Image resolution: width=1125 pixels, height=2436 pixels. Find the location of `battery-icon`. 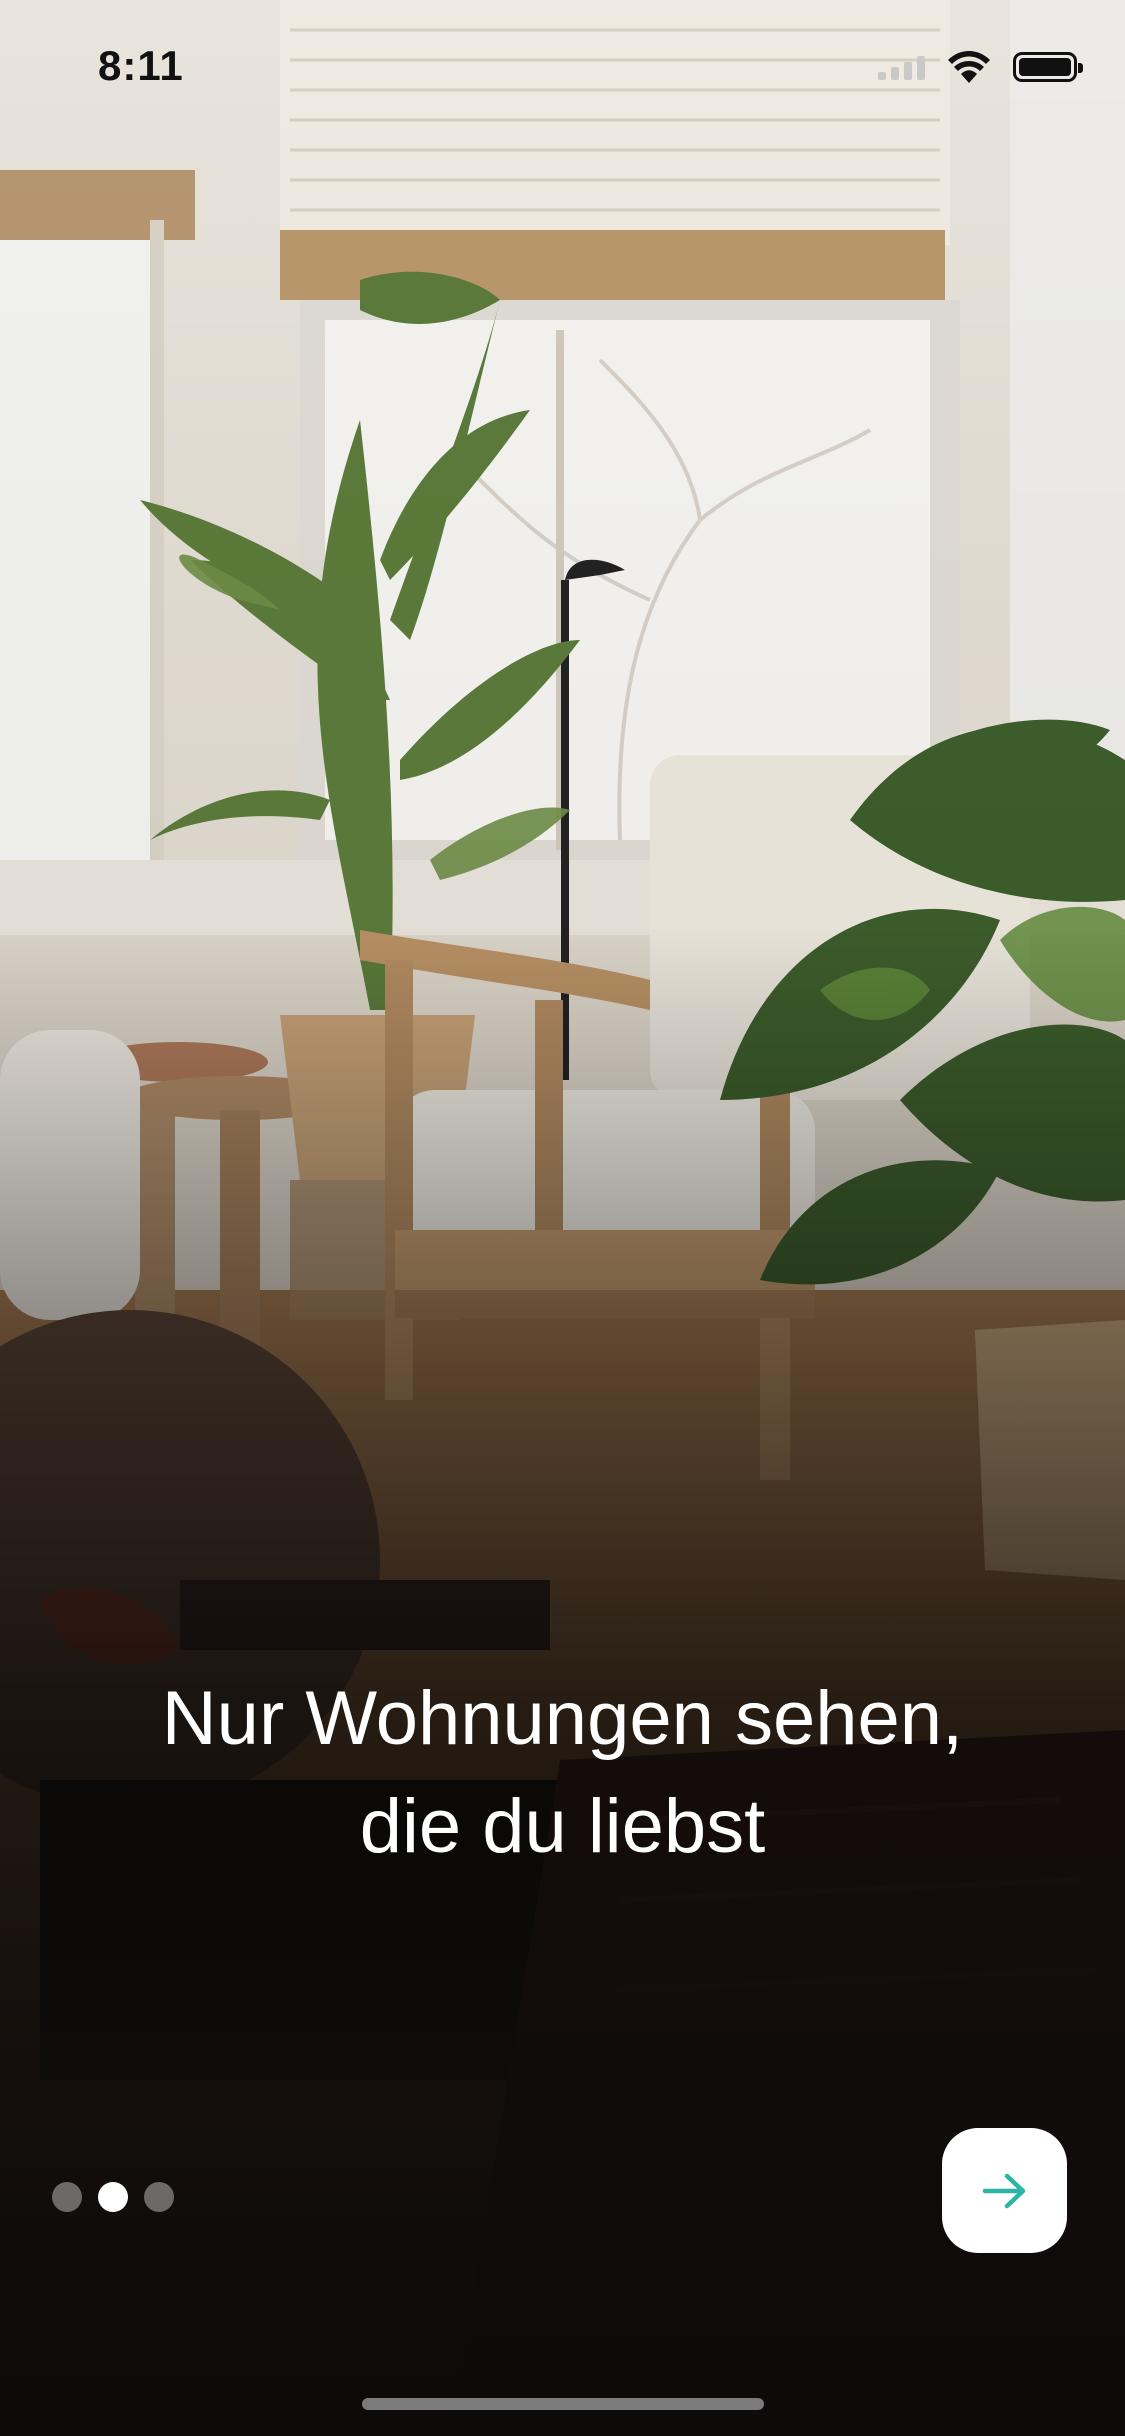

battery-icon is located at coordinates (1048, 67).